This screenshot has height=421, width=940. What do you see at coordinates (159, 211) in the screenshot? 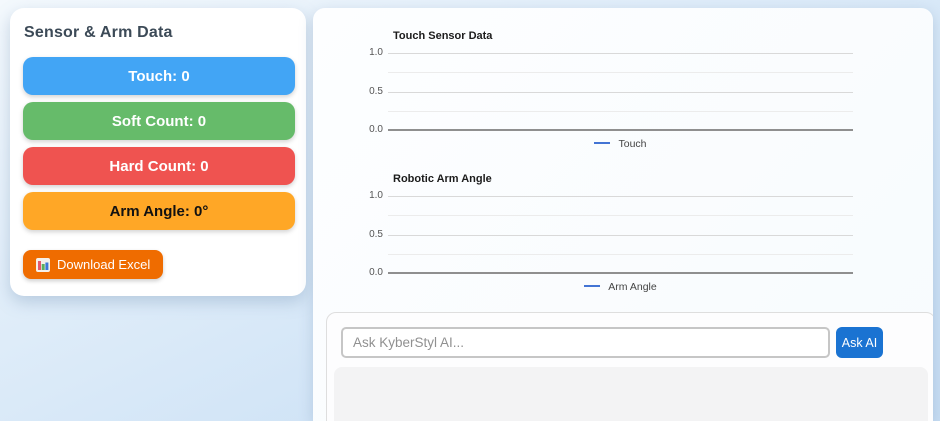
I see `arm-angle-stat-pill: Arm Angle: 0°` at bounding box center [159, 211].